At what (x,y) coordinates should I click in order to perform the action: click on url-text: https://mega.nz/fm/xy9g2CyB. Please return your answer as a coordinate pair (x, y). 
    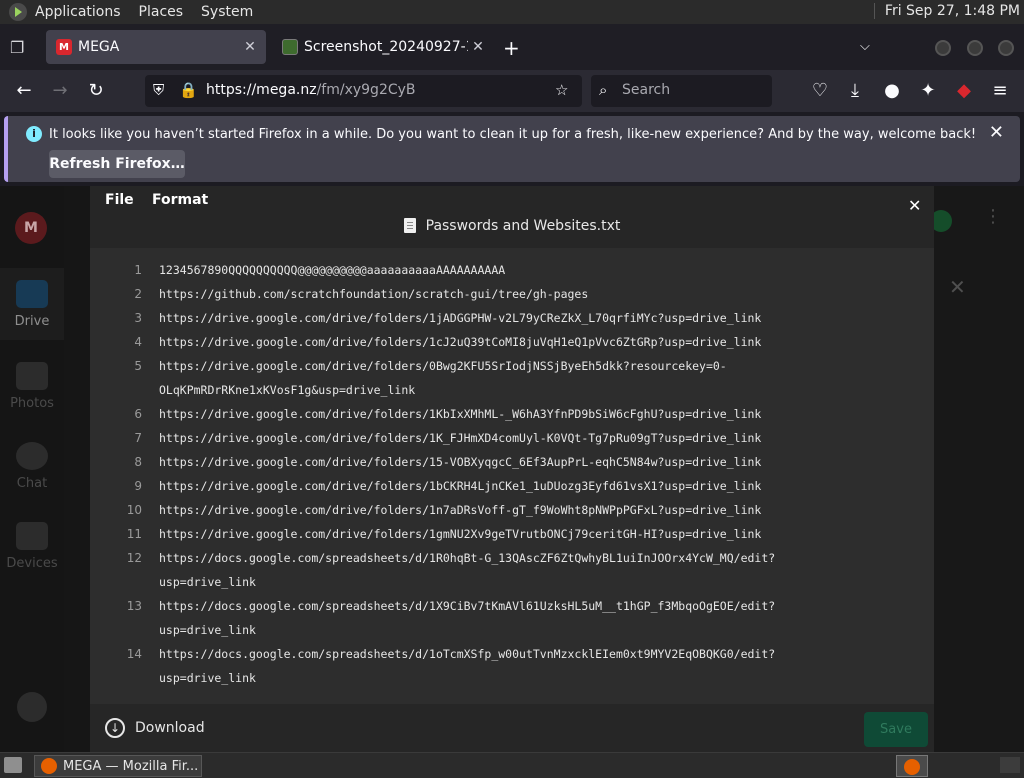
    Looking at the image, I should click on (311, 90).